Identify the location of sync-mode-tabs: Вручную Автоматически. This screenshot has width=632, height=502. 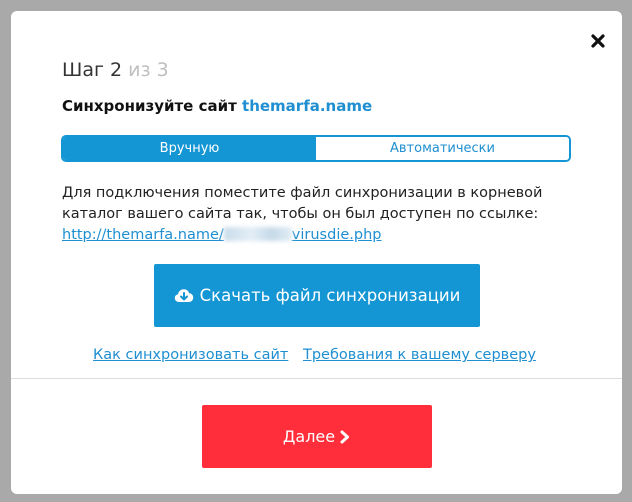
(316, 148).